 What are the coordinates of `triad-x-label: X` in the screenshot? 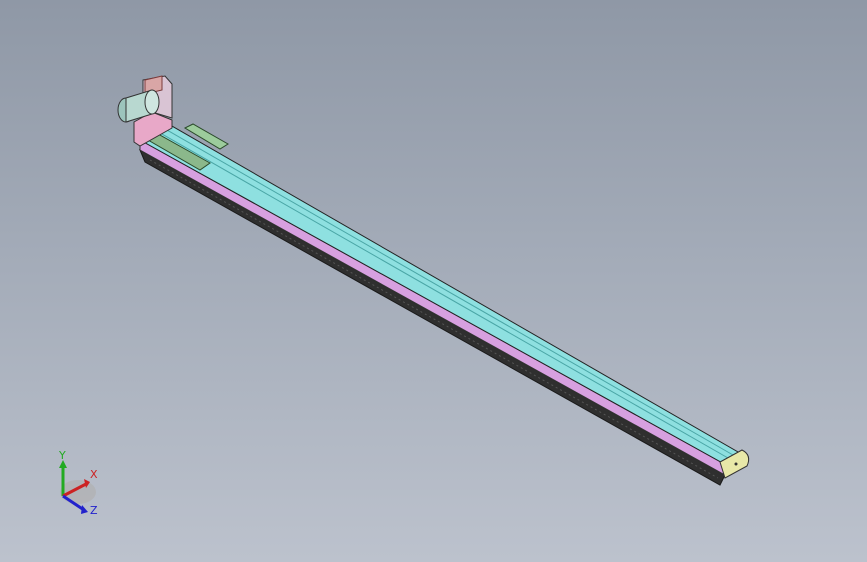 It's located at (94, 474).